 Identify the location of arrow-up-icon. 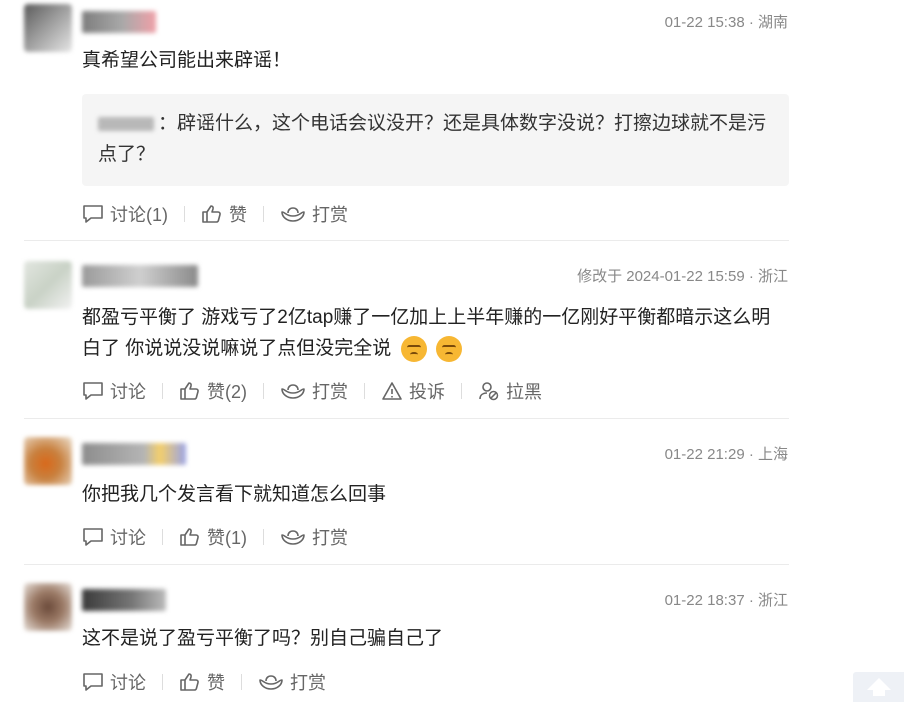
(878, 687).